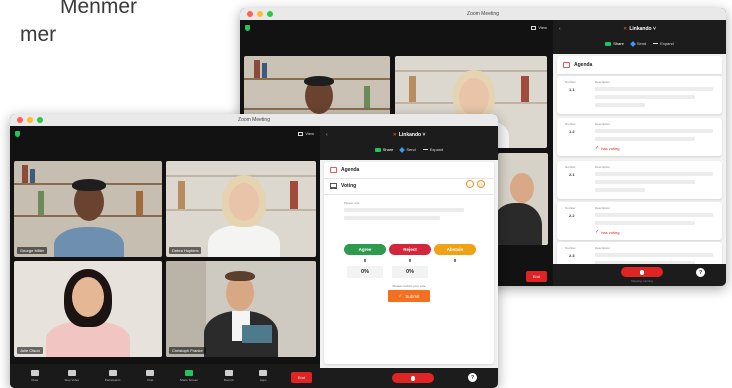  I want to click on toolbar-item-record: Record, so click(228, 376).